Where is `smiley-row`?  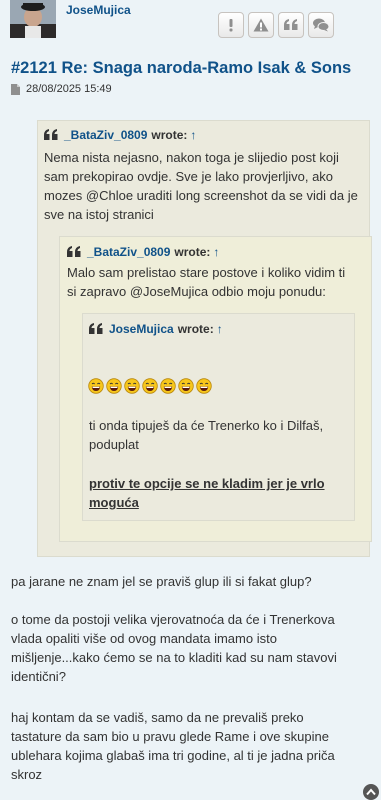 smiley-row is located at coordinates (151, 386).